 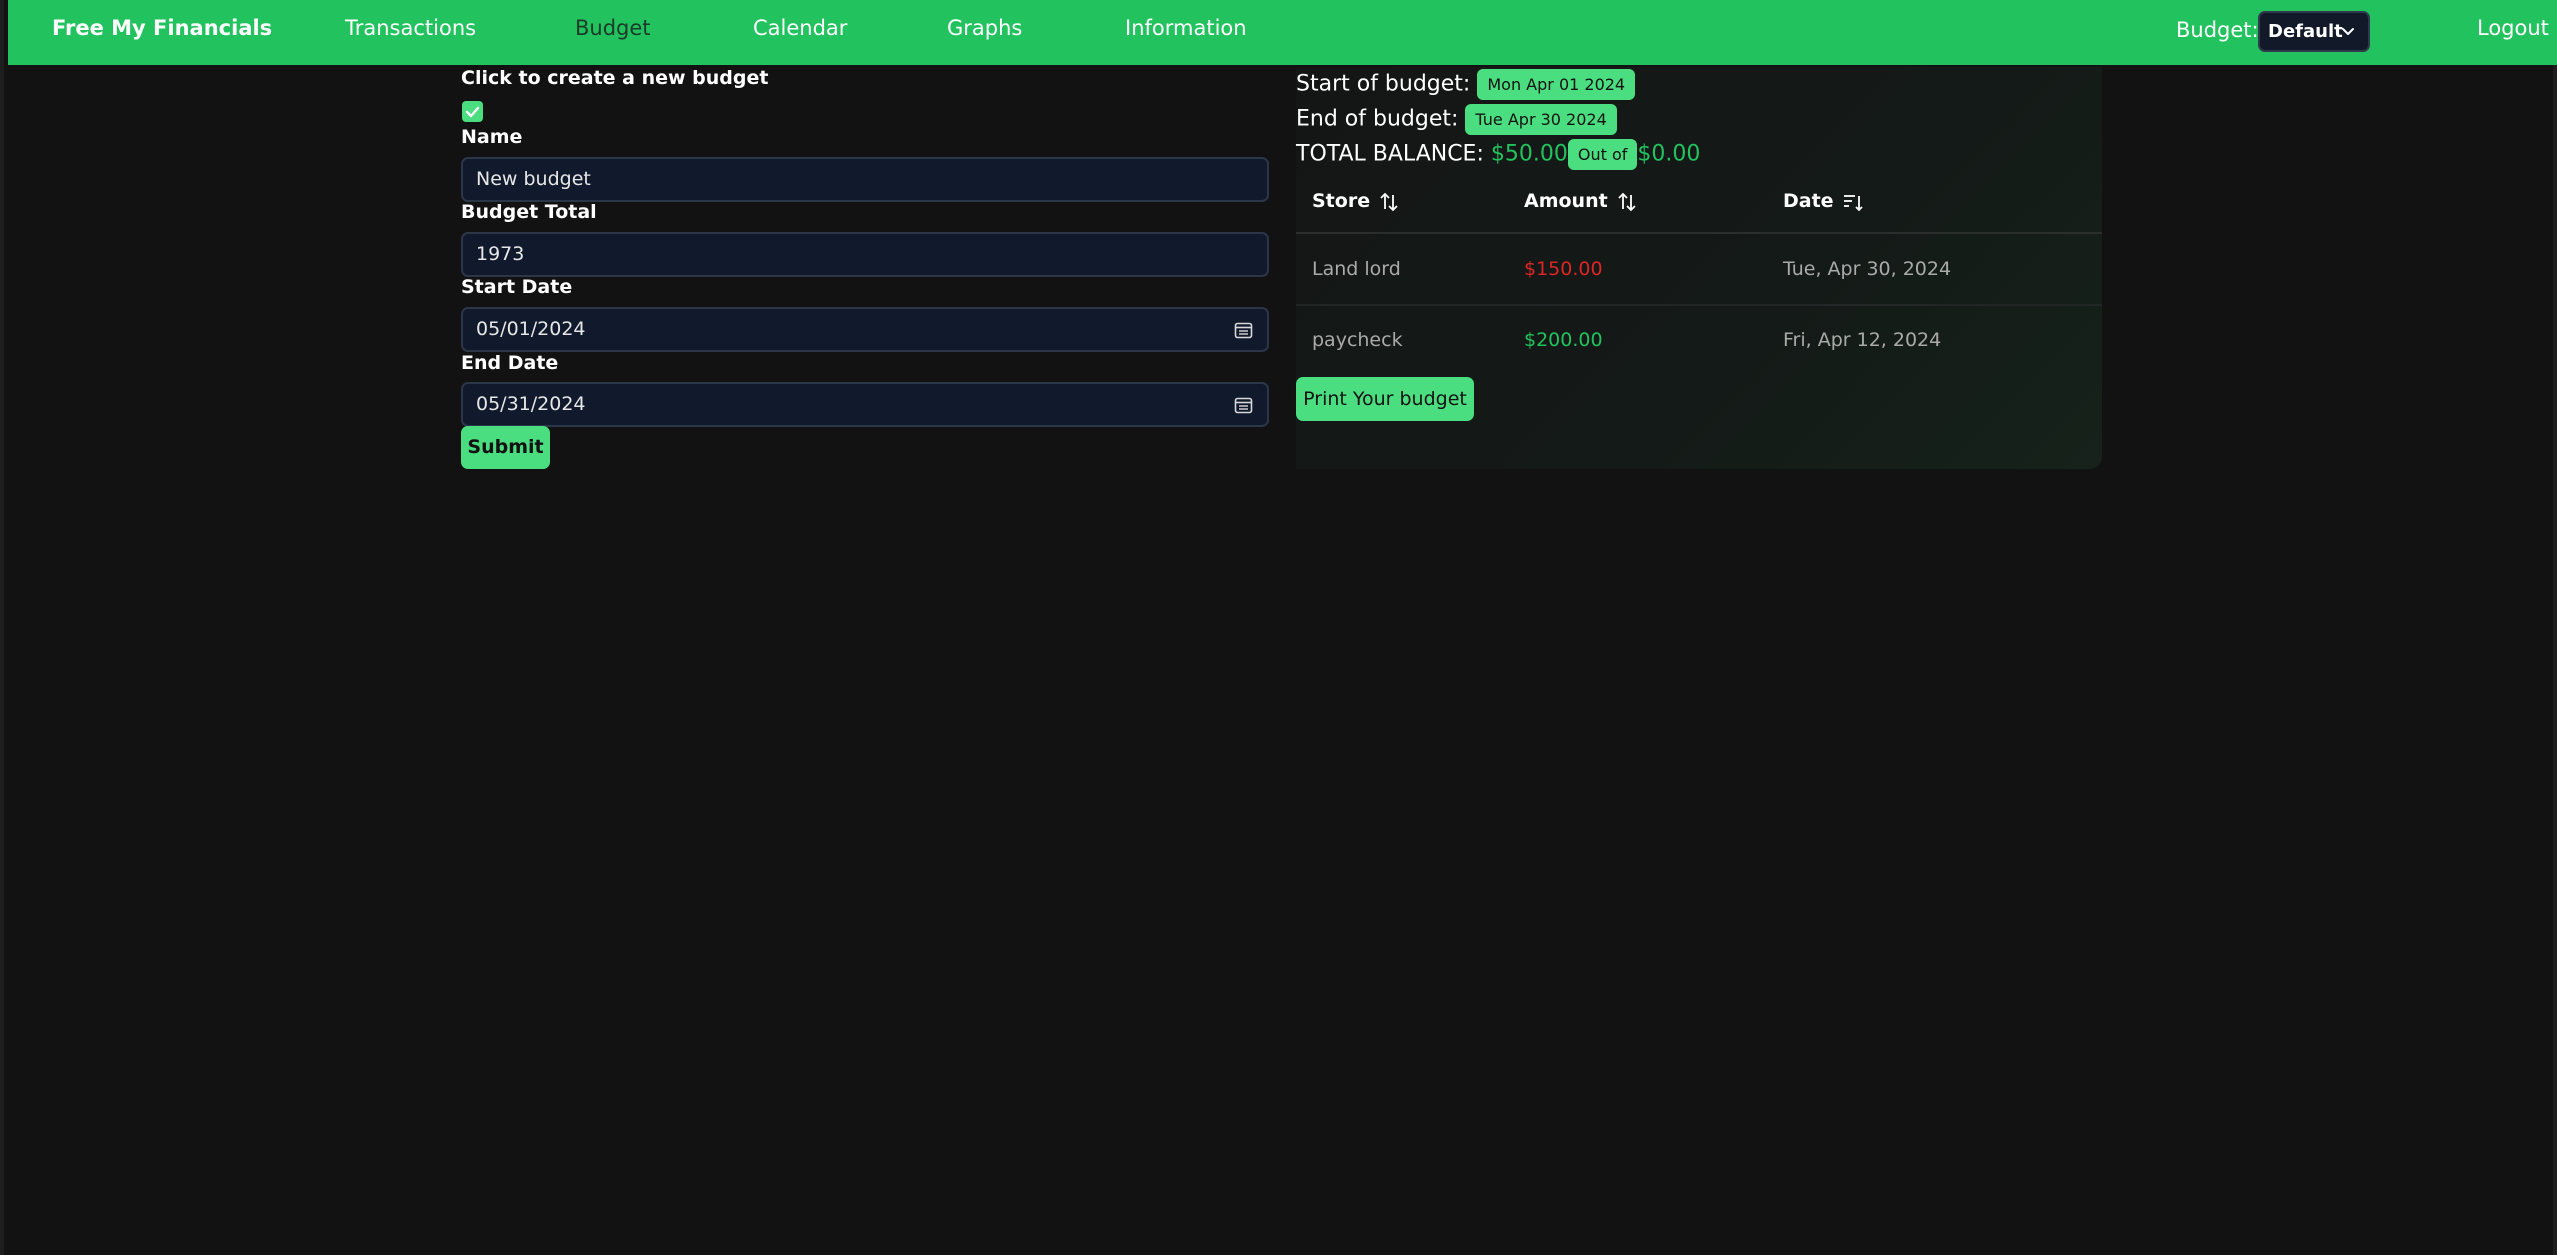 I want to click on table-row: Land lord $150.00 Tue, Apr 30, 2024, so click(x=1699, y=270).